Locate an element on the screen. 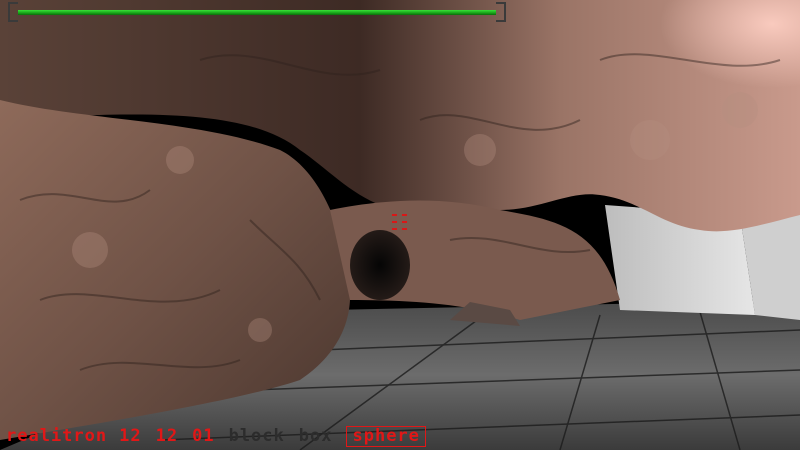 The width and height of the screenshot is (800, 450). mode-sphere: sphere is located at coordinates (386, 436).